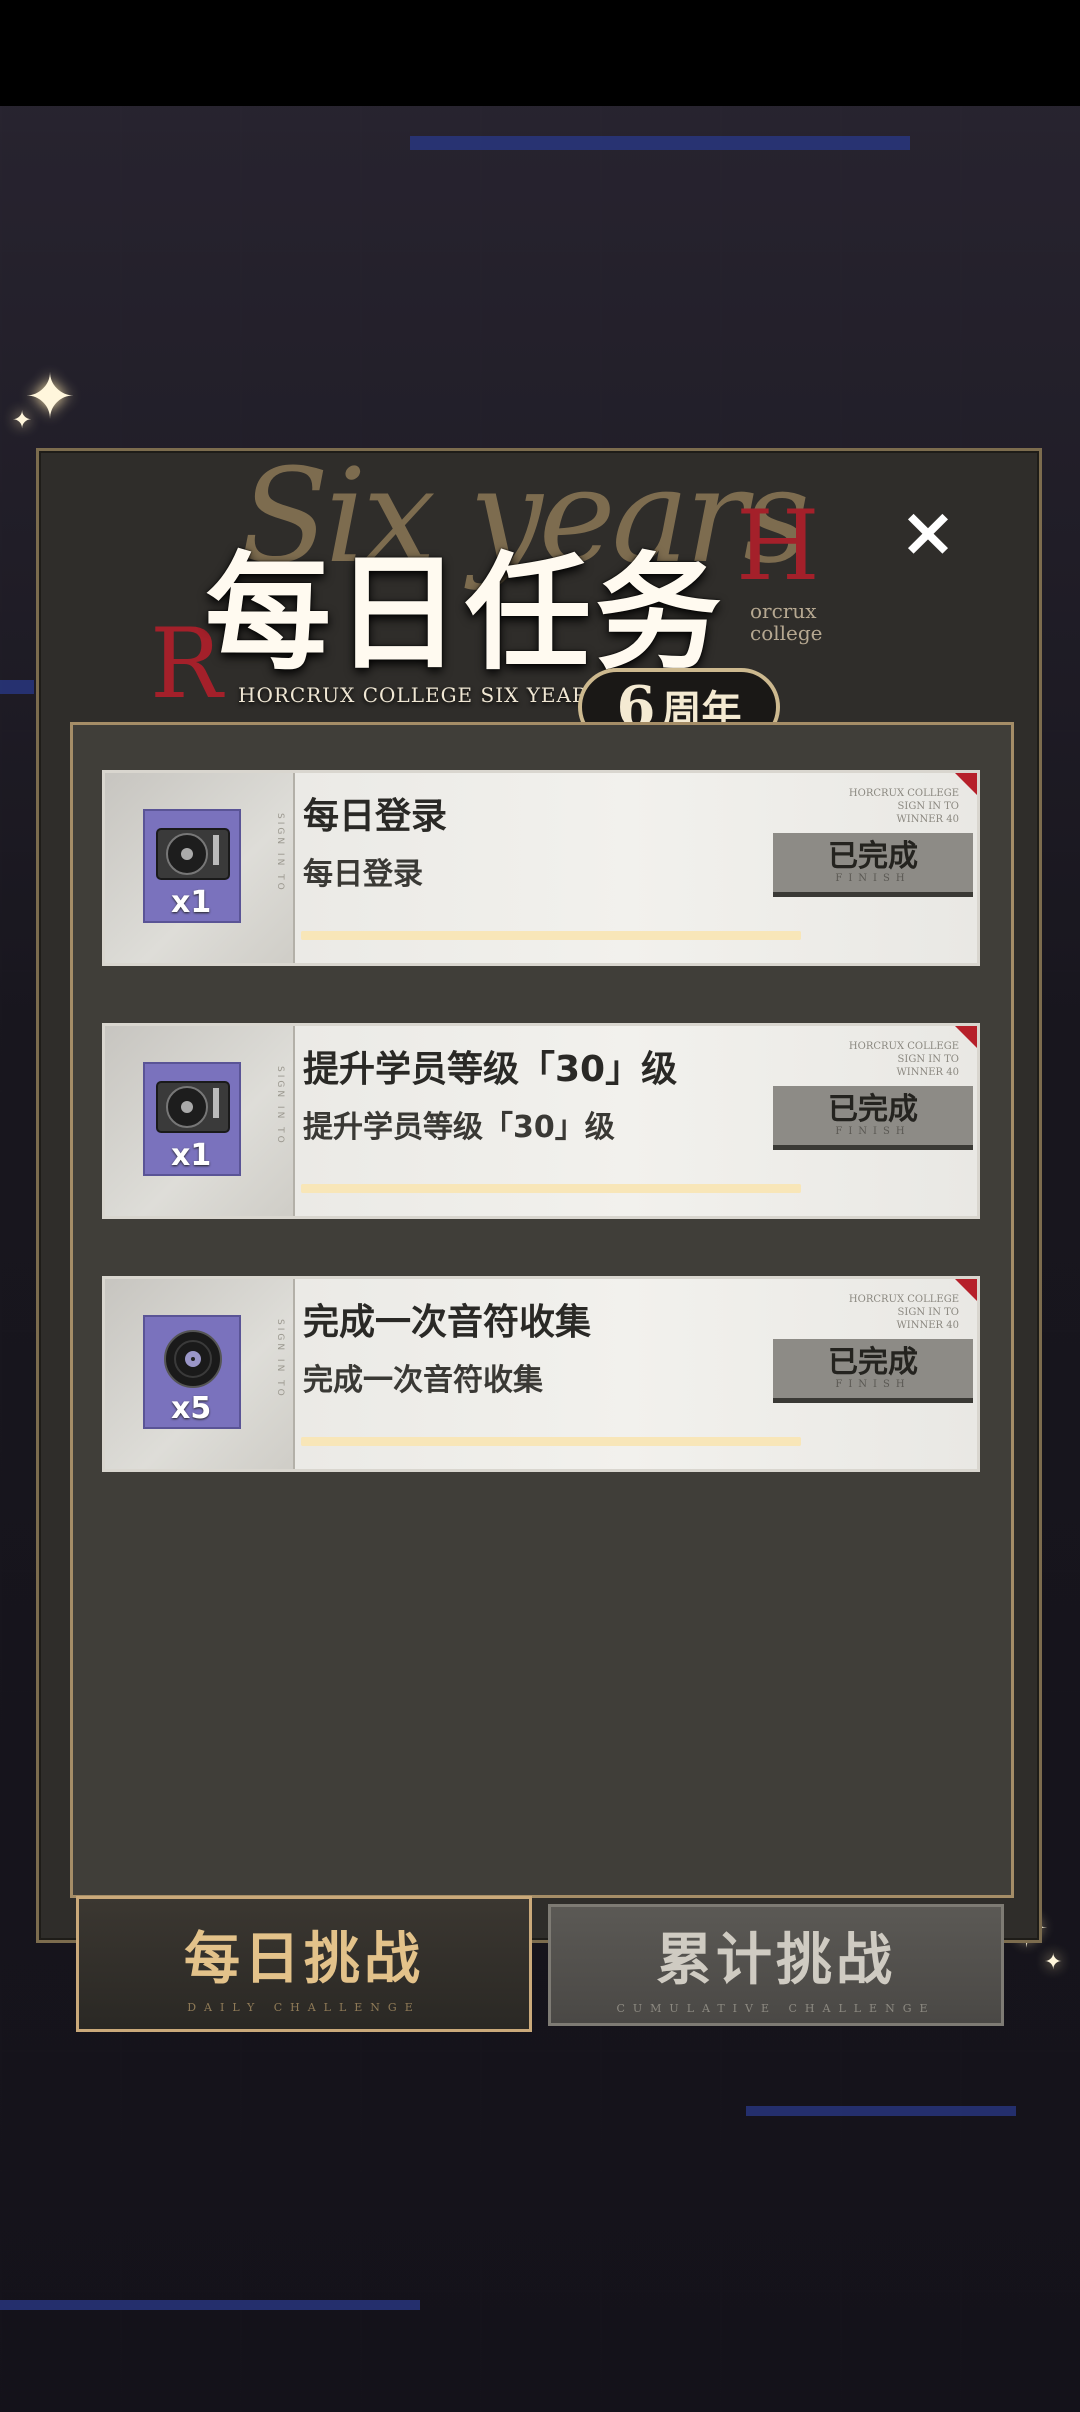 This screenshot has height=2412, width=1080. What do you see at coordinates (304, 1959) in the screenshot?
I see `tab-label: 每日挑战` at bounding box center [304, 1959].